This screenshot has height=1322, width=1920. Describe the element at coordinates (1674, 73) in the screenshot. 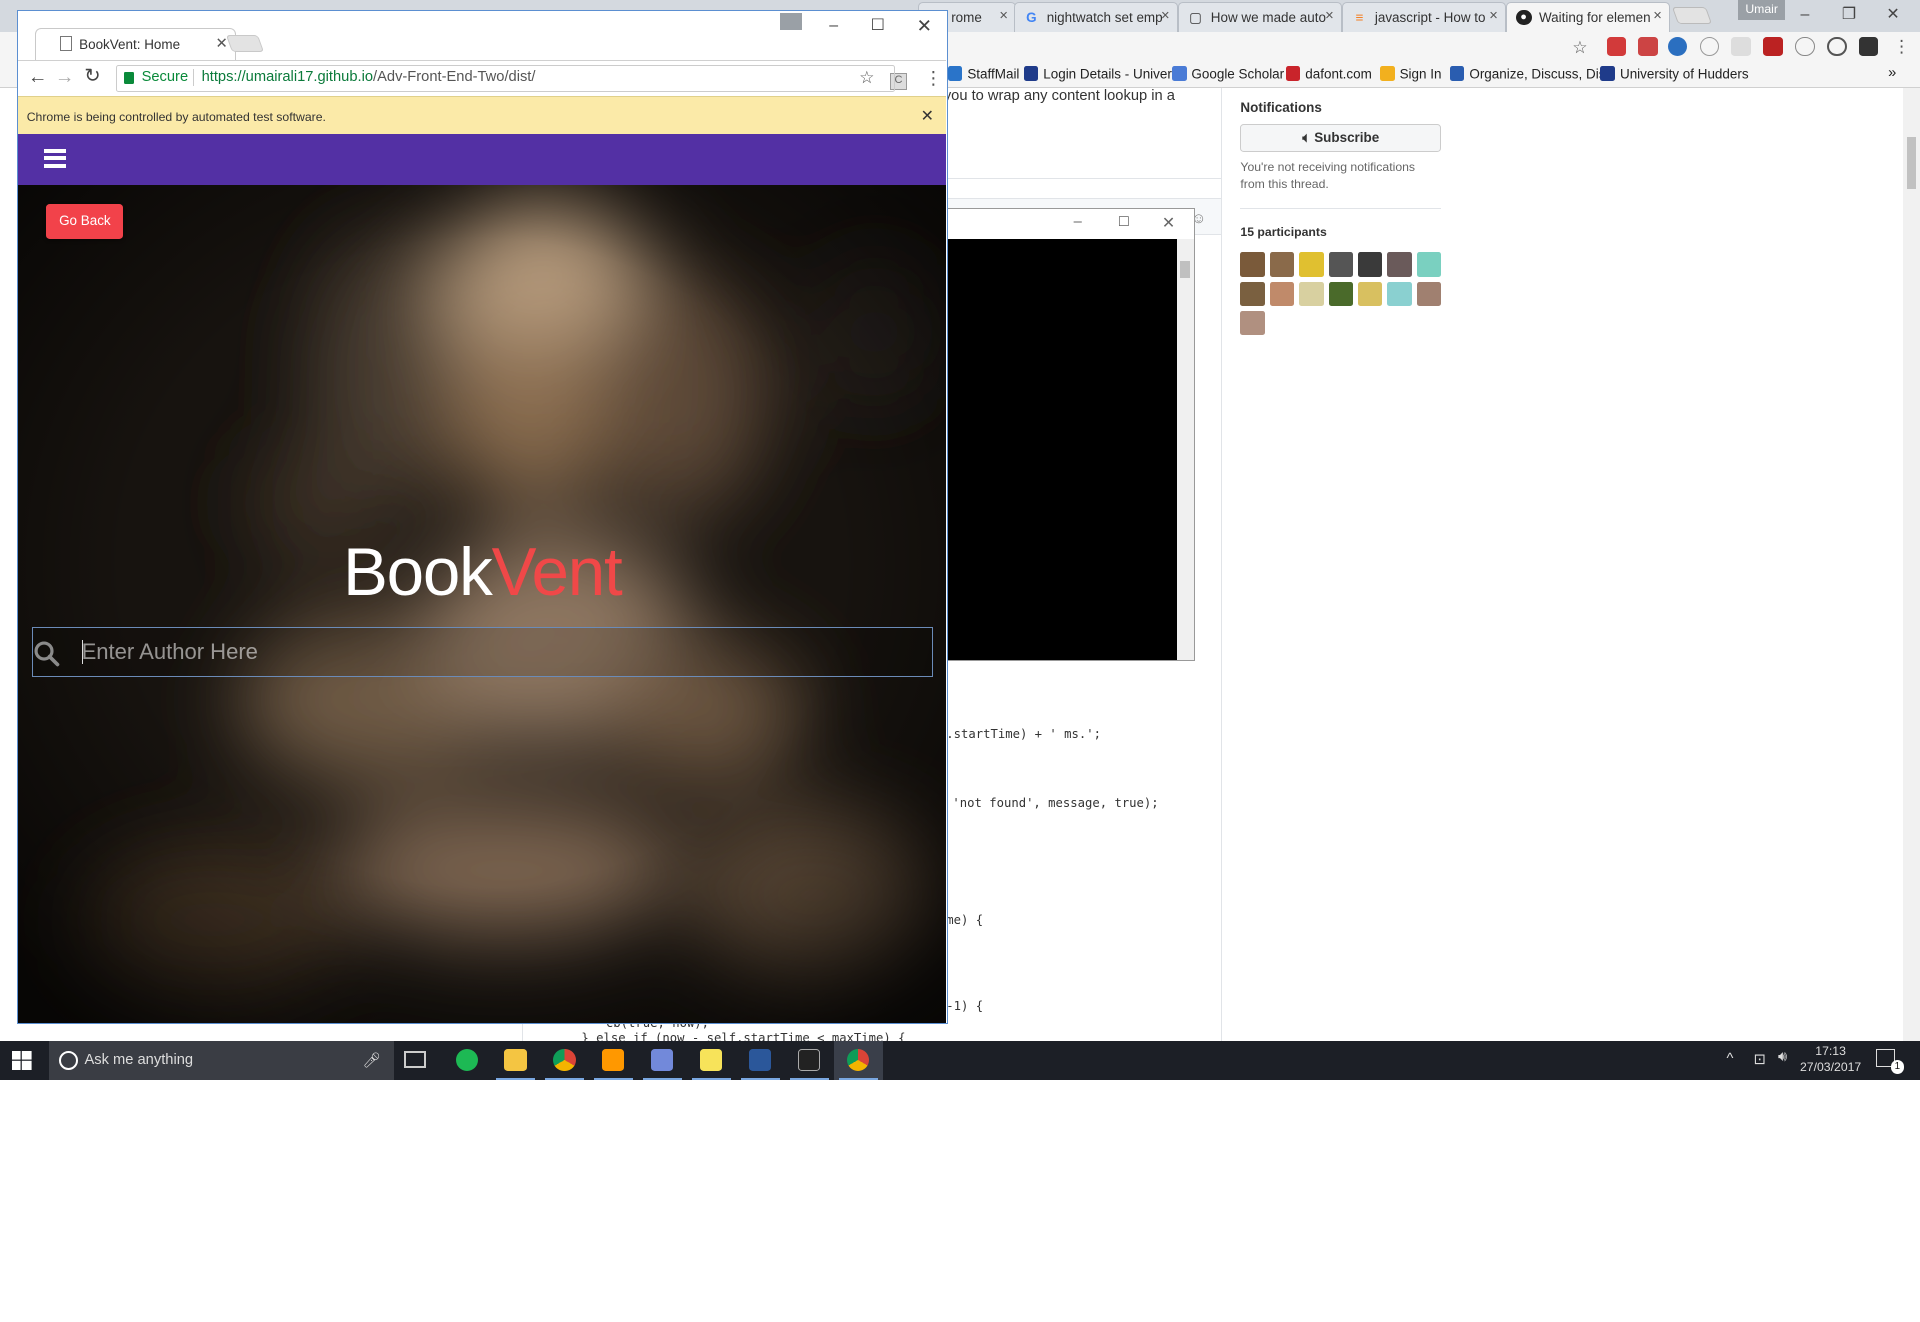

I see `bookmark-university: University of Hudders` at that location.